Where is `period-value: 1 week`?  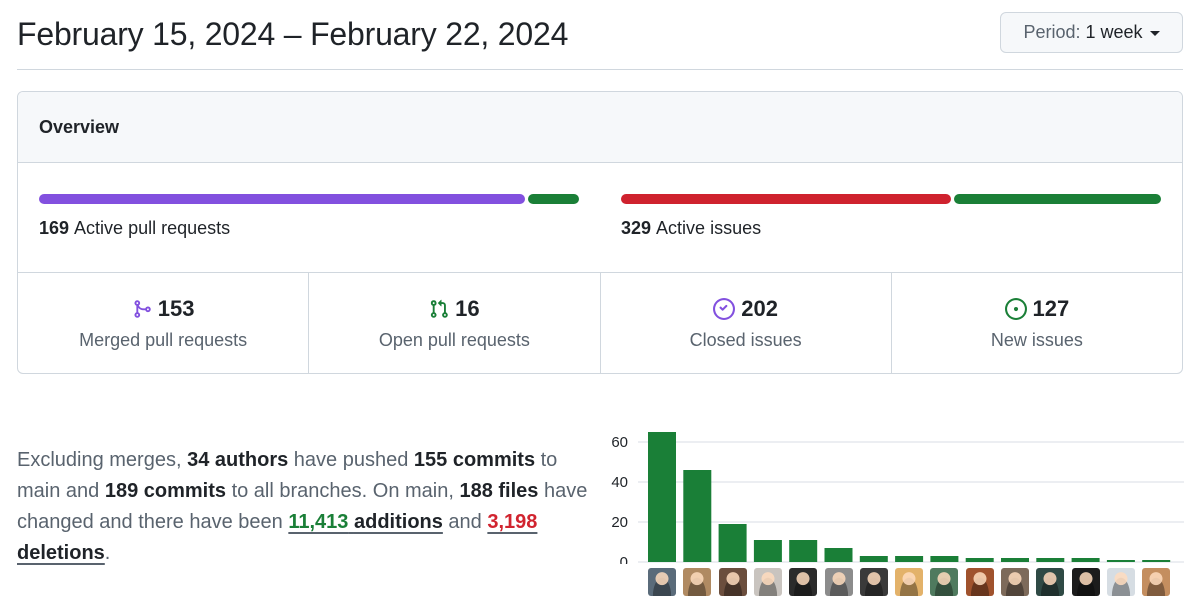 period-value: 1 week is located at coordinates (1114, 32).